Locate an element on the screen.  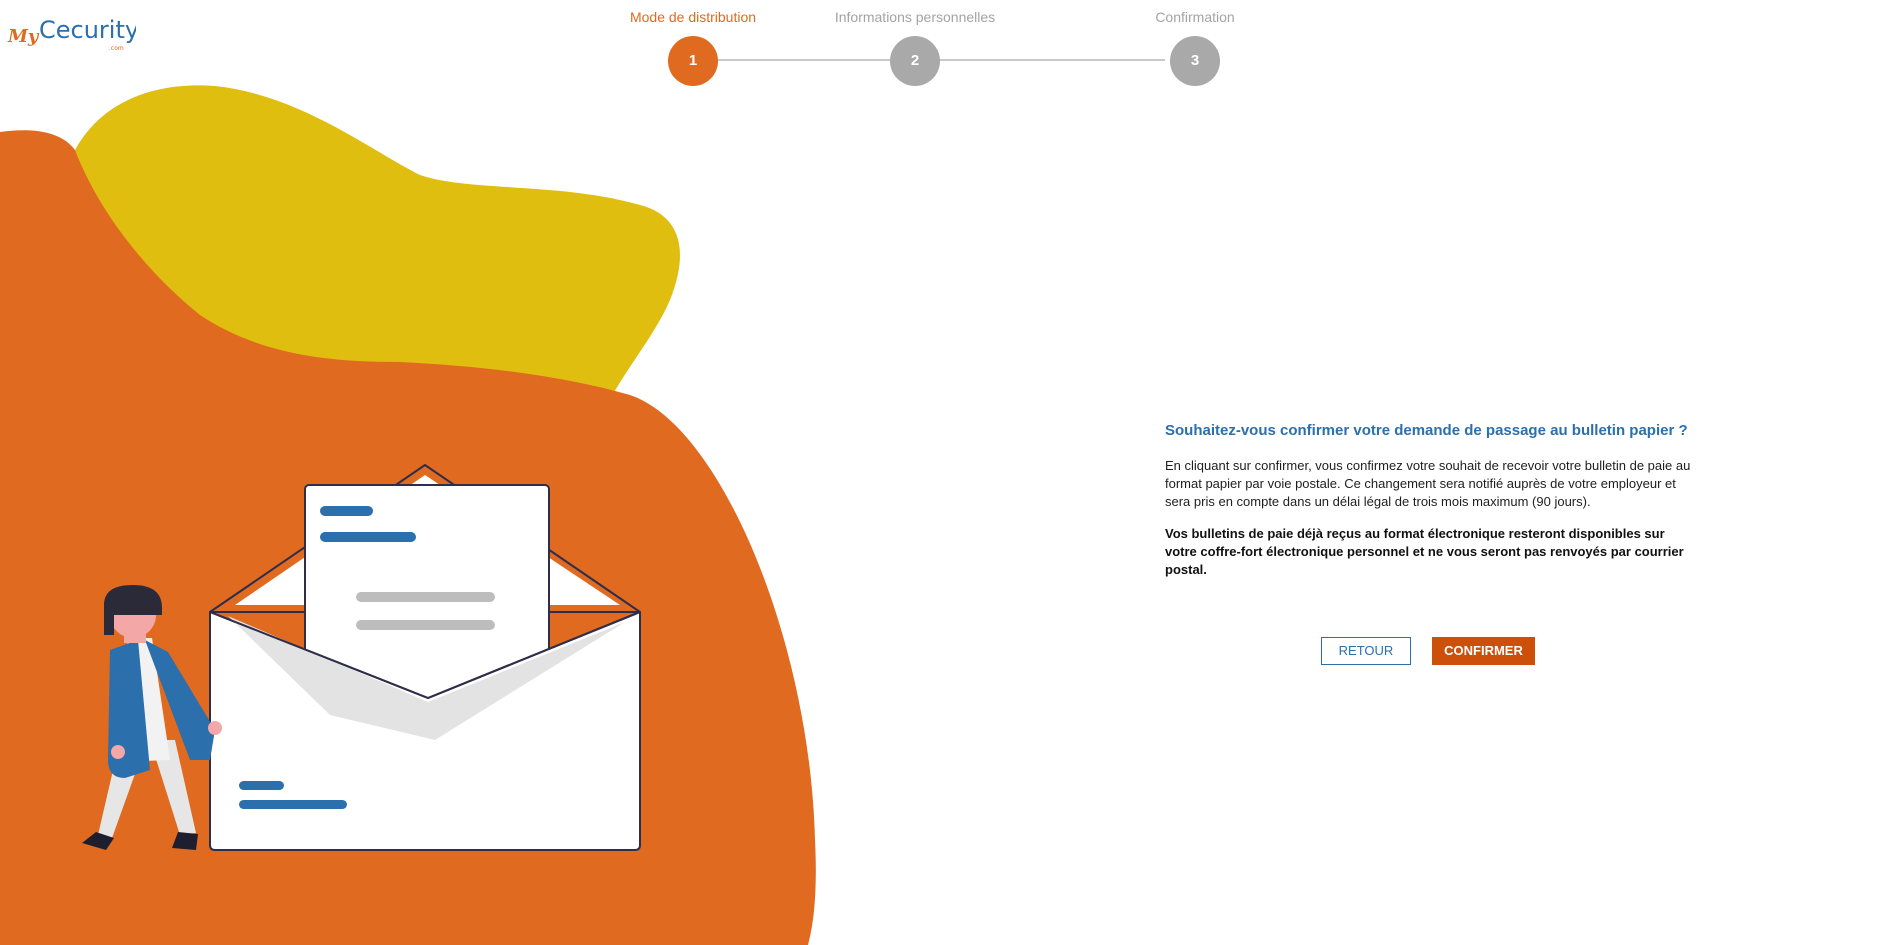
step-distribution-mode: Mode de distribution 1 is located at coordinates (693, 43).